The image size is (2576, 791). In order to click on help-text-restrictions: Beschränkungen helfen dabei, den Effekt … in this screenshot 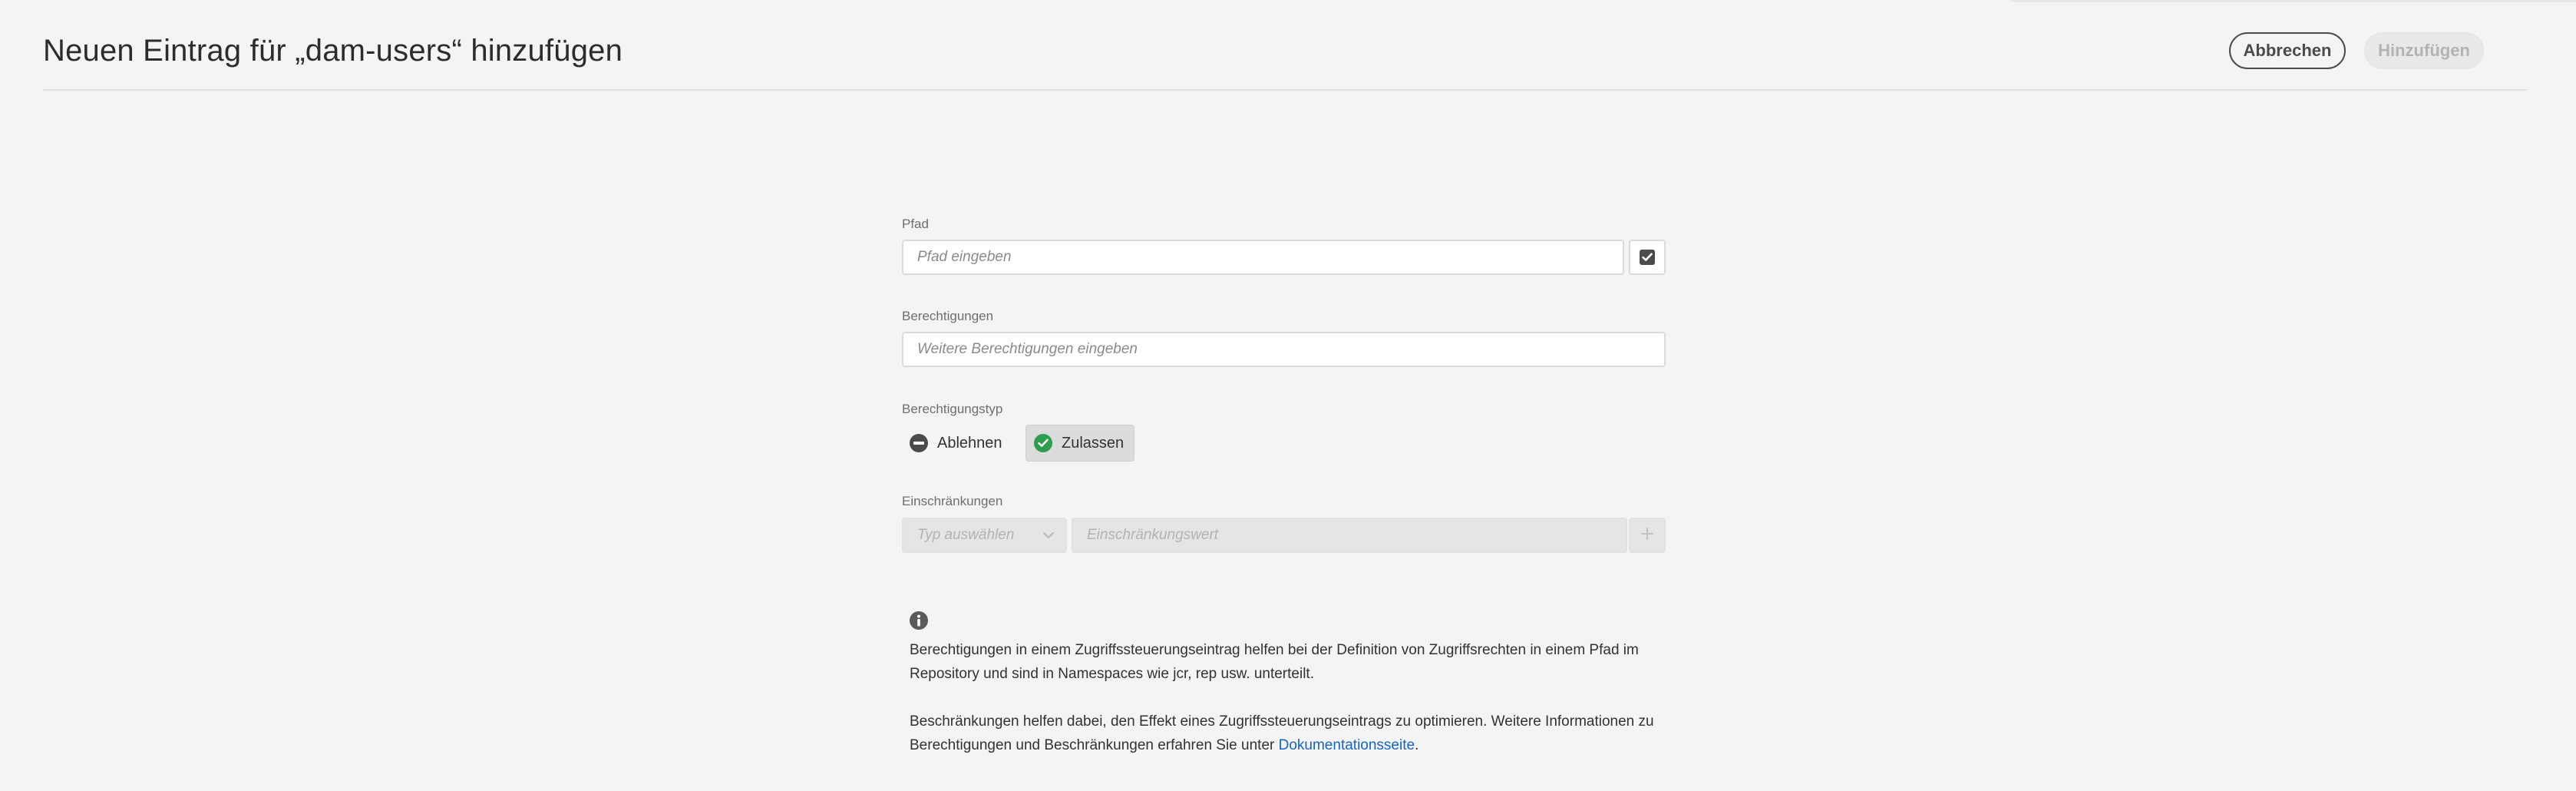, I will do `click(1286, 733)`.